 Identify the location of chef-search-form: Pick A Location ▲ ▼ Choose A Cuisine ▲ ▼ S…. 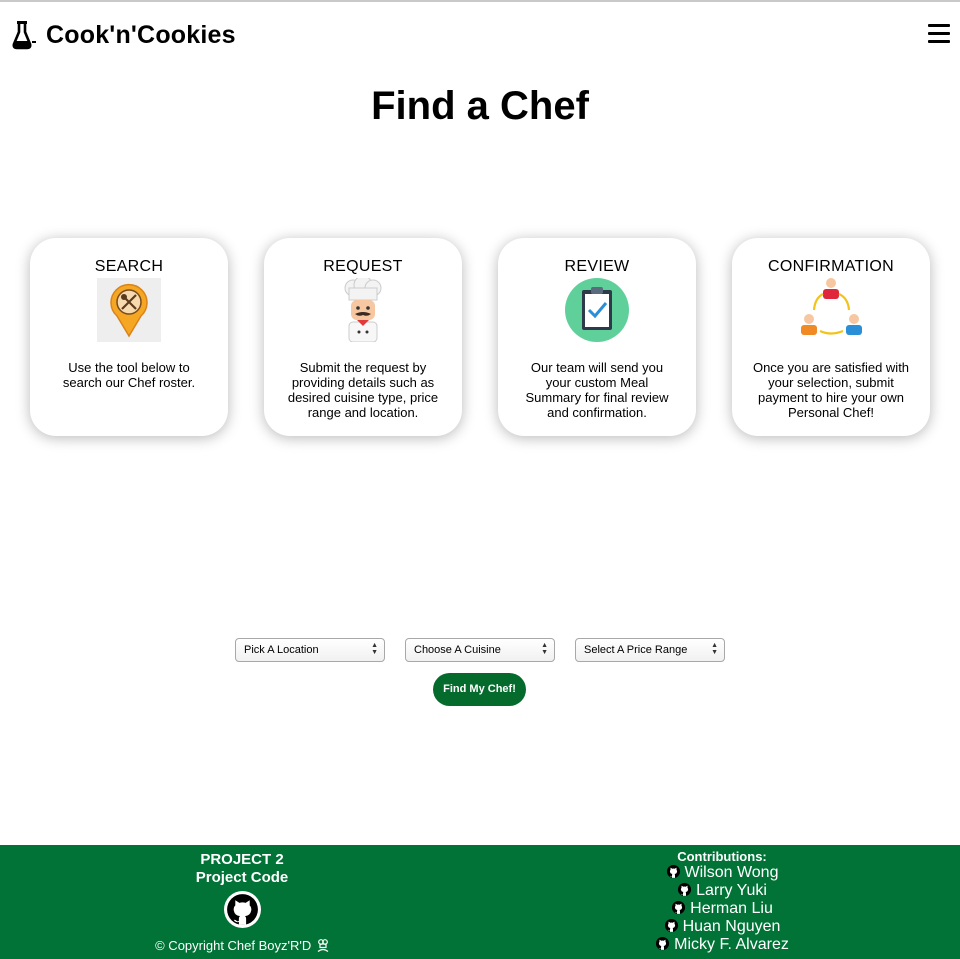
(480, 673).